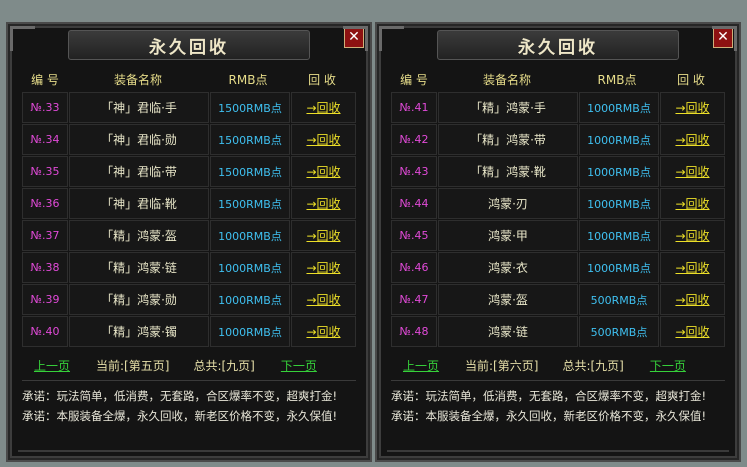  Describe the element at coordinates (508, 267) in the screenshot. I see `item-name: 鸿蒙·衣` at that location.